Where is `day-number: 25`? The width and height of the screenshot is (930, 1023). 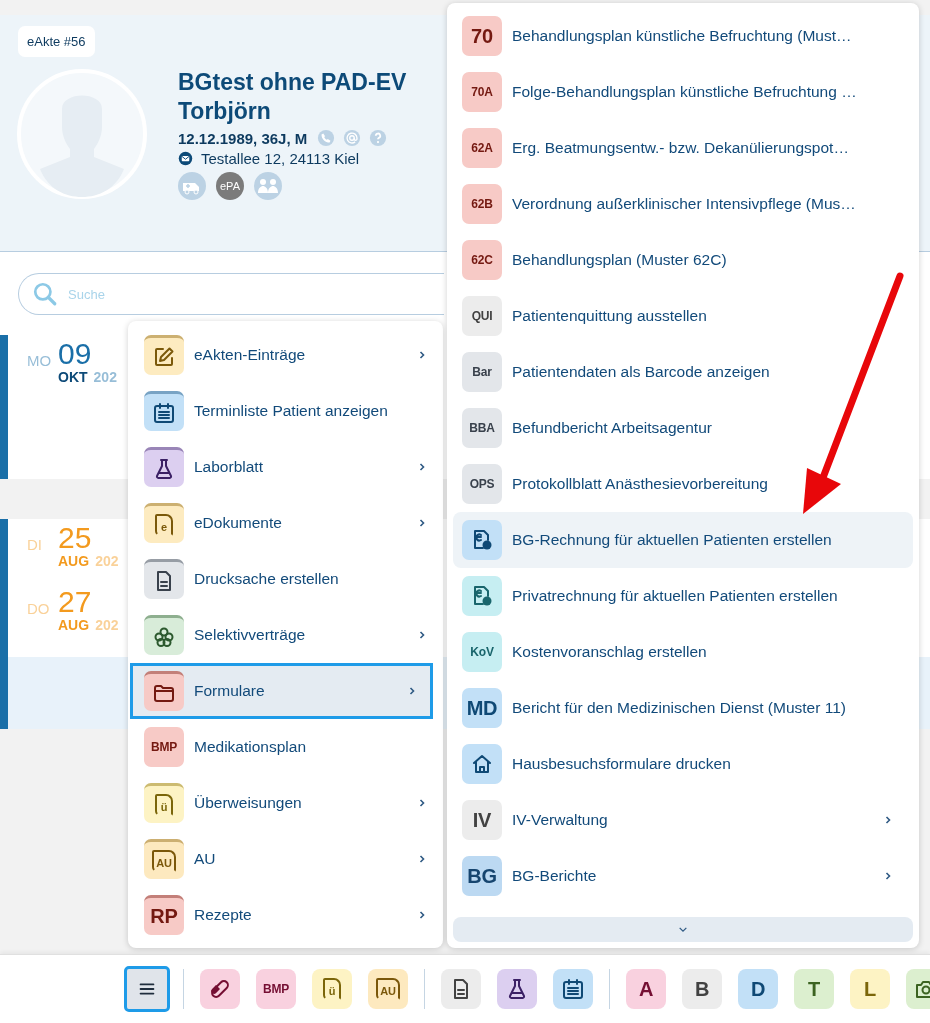 day-number: 25 is located at coordinates (75, 538).